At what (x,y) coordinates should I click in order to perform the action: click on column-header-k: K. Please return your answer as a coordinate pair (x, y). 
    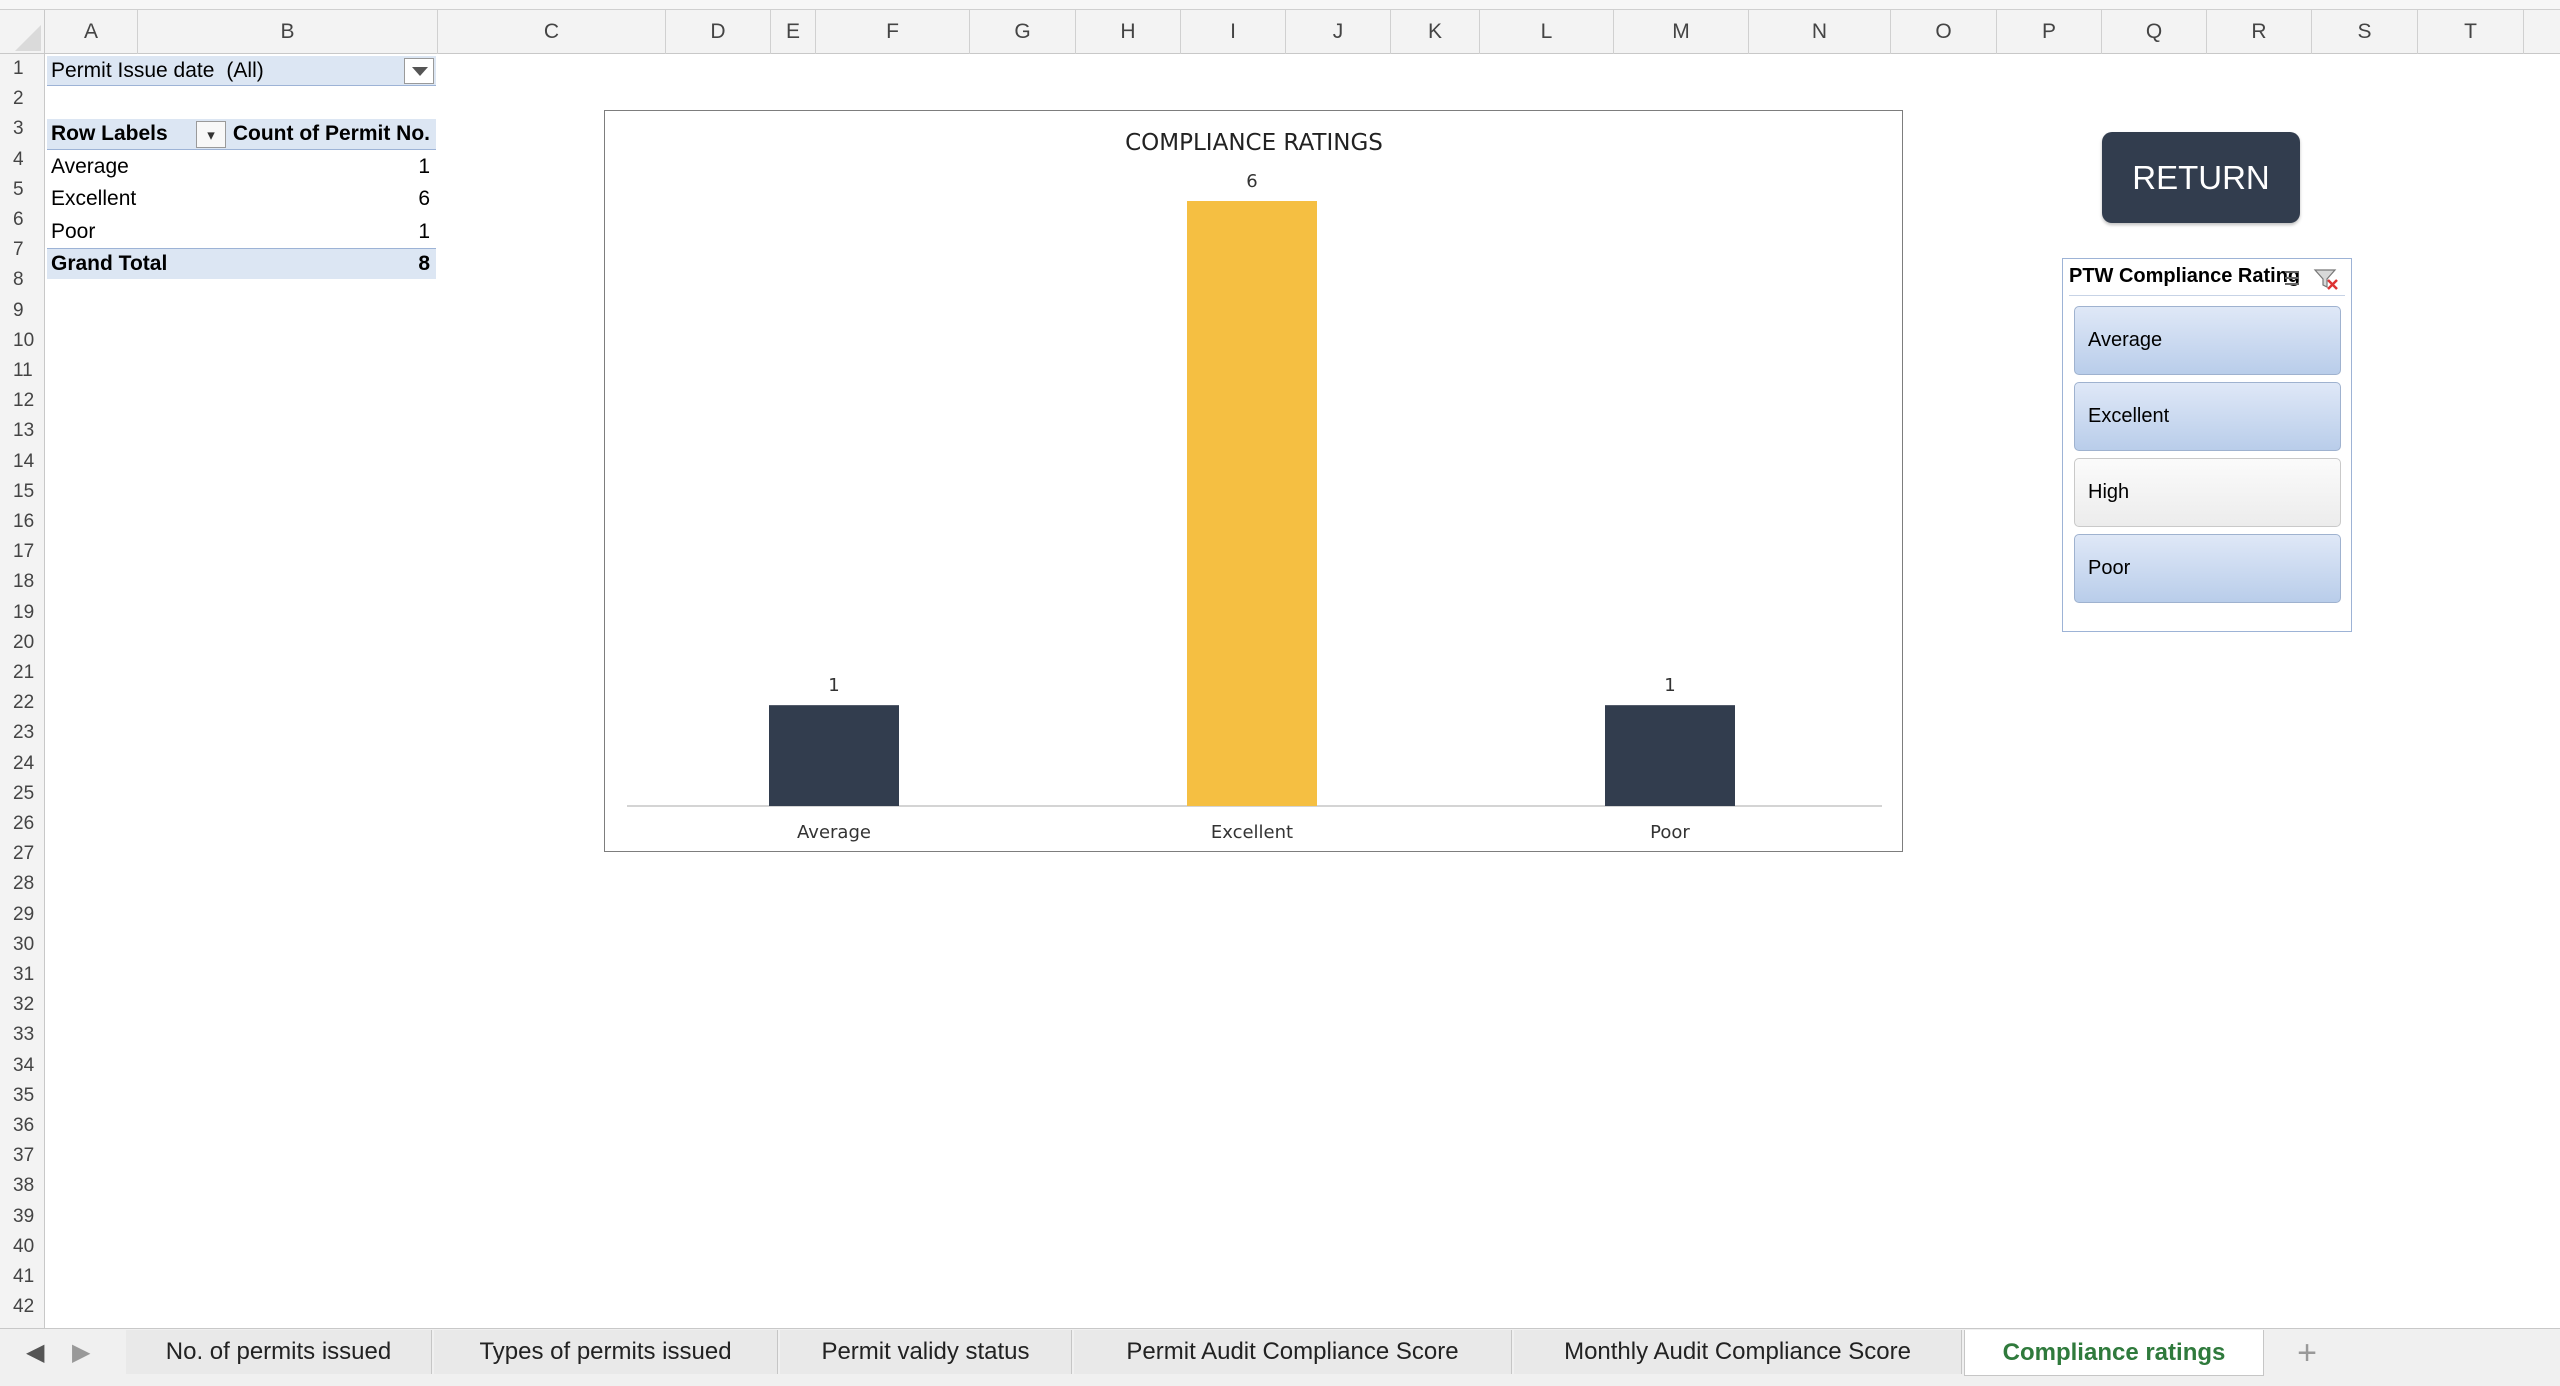
    Looking at the image, I should click on (1435, 32).